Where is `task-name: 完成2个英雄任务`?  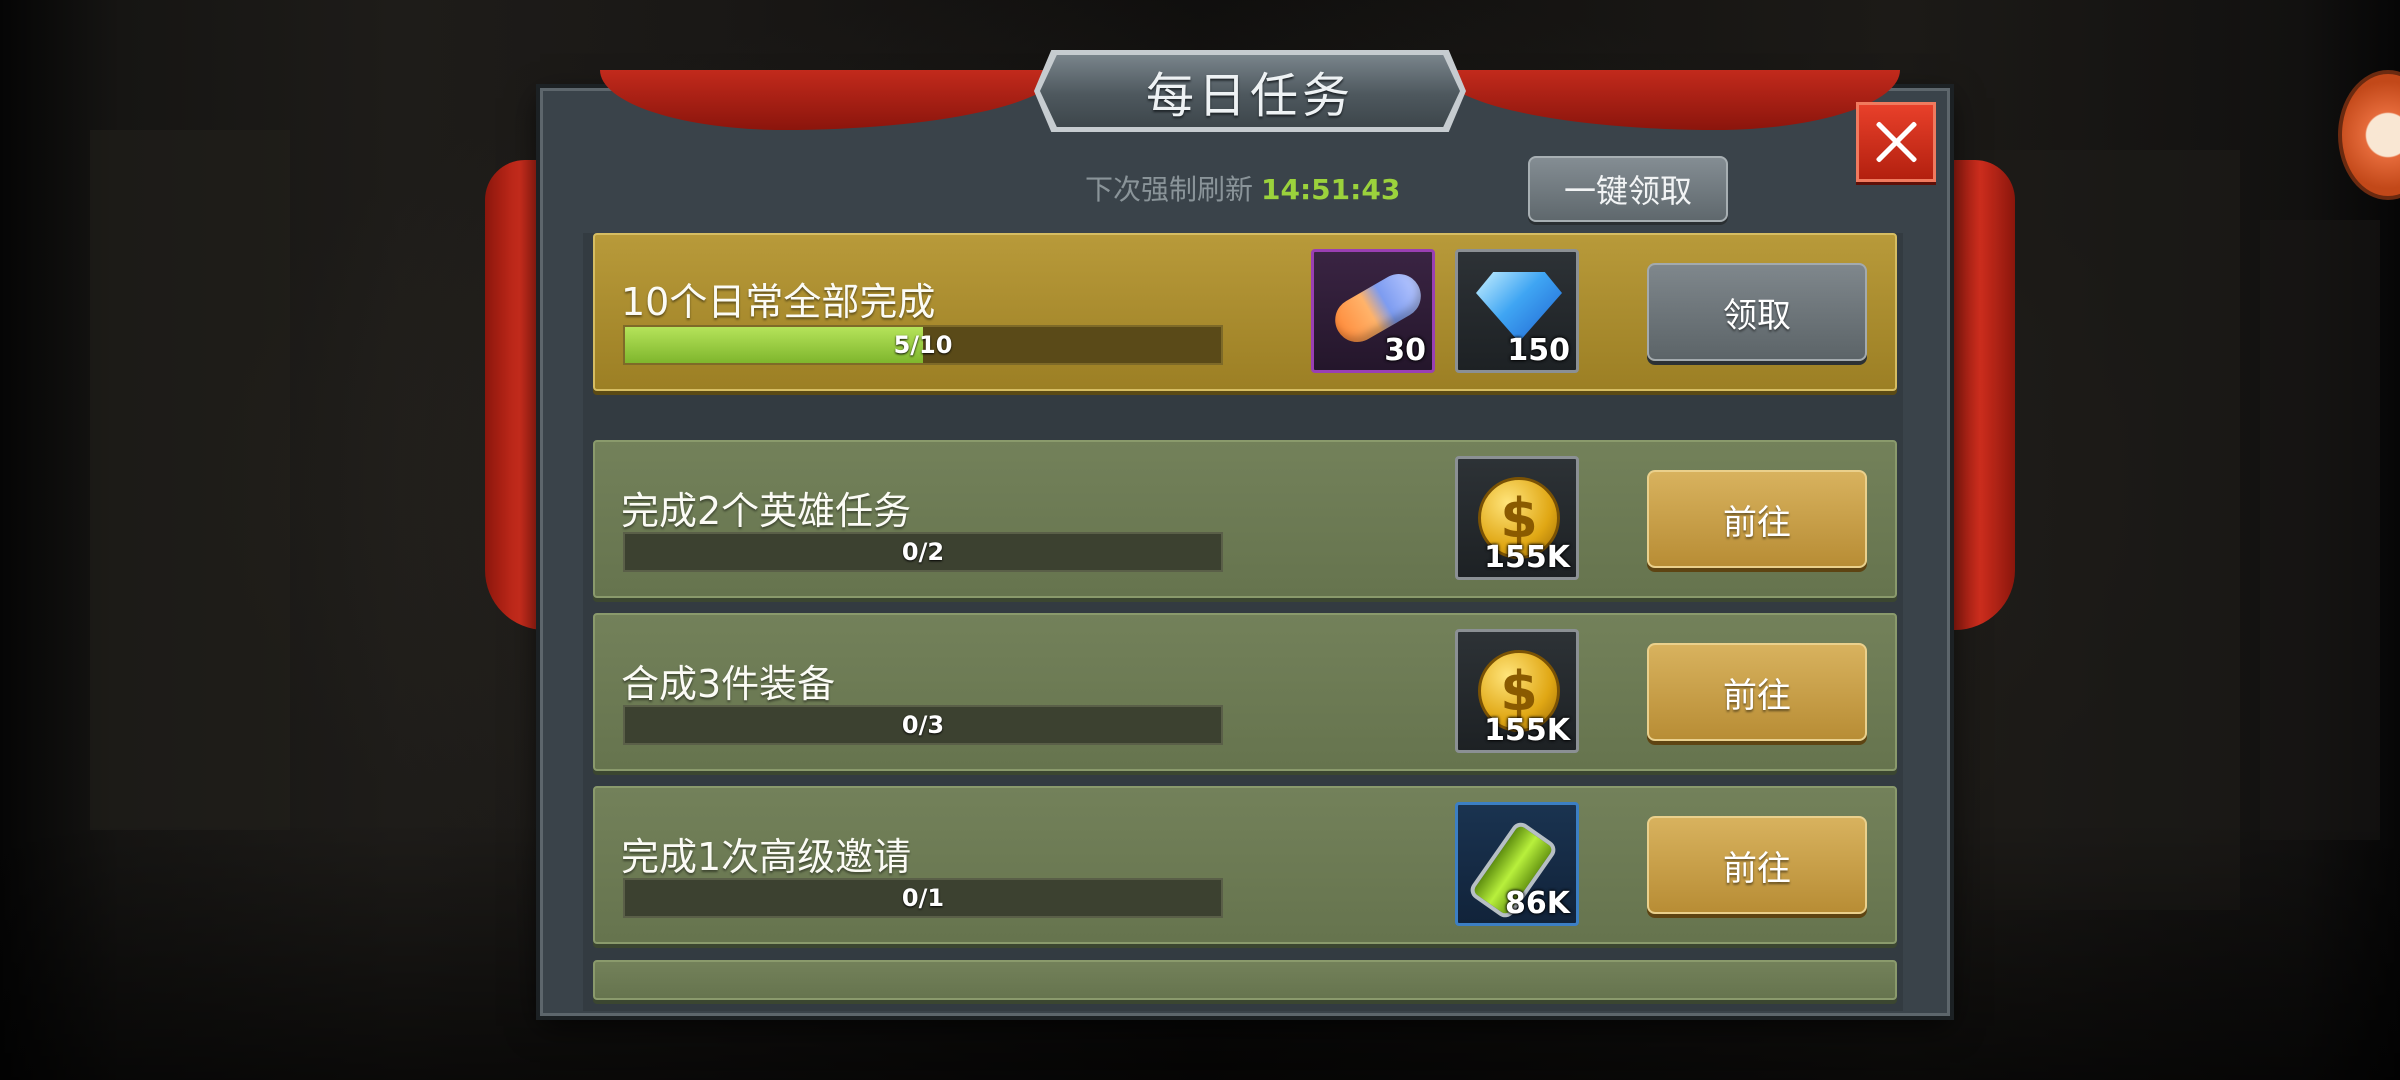
task-name: 完成2个英雄任务 is located at coordinates (766, 511).